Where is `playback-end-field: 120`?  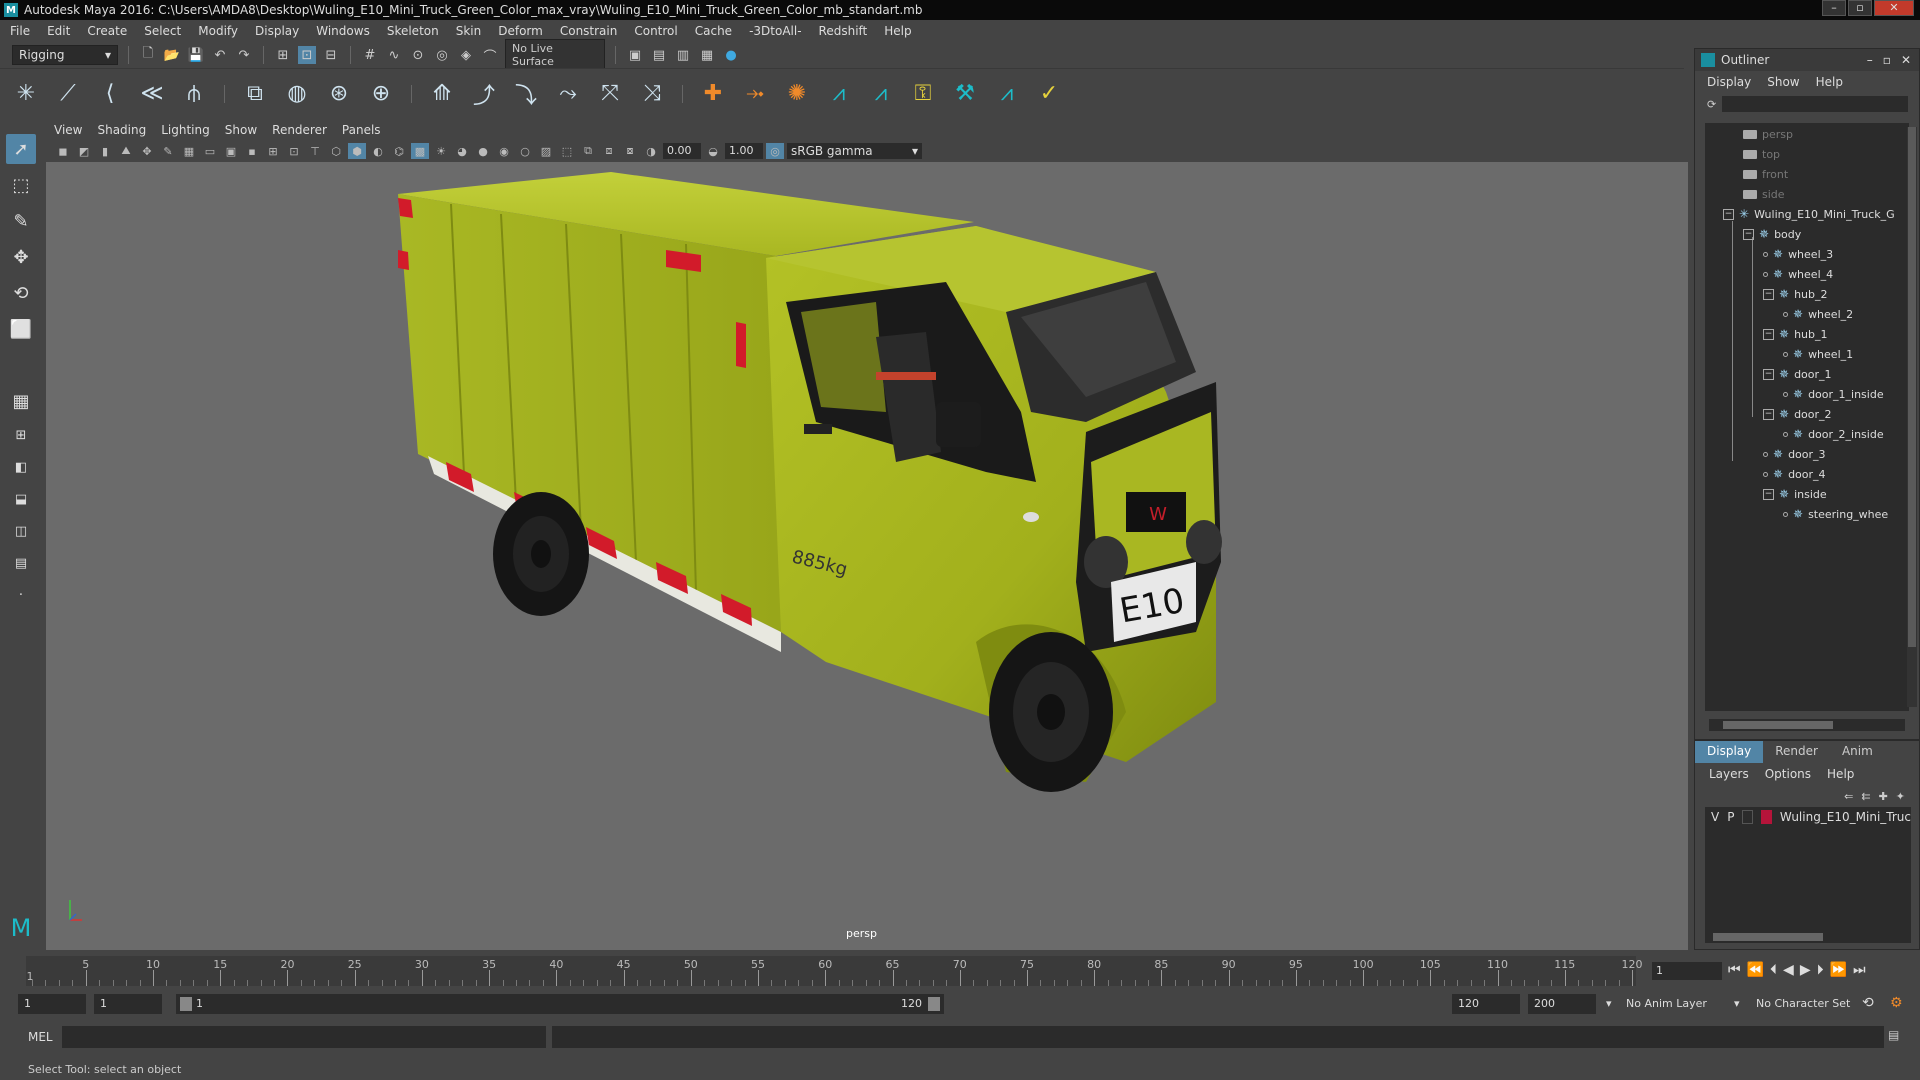
playback-end-field: 120 is located at coordinates (1486, 1004).